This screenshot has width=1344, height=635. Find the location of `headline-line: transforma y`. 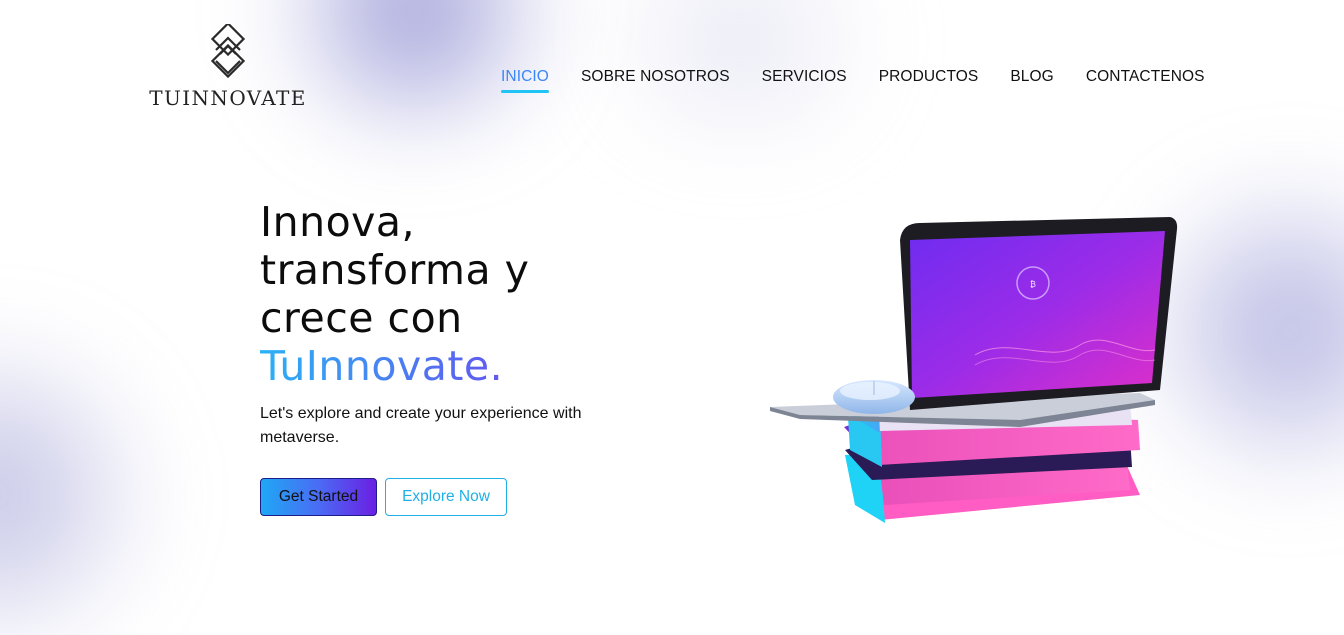

headline-line: transforma y is located at coordinates (395, 270).